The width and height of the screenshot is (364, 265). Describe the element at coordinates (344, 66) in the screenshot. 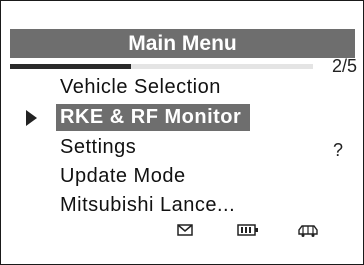

I see `page-indicator: 2/5` at that location.